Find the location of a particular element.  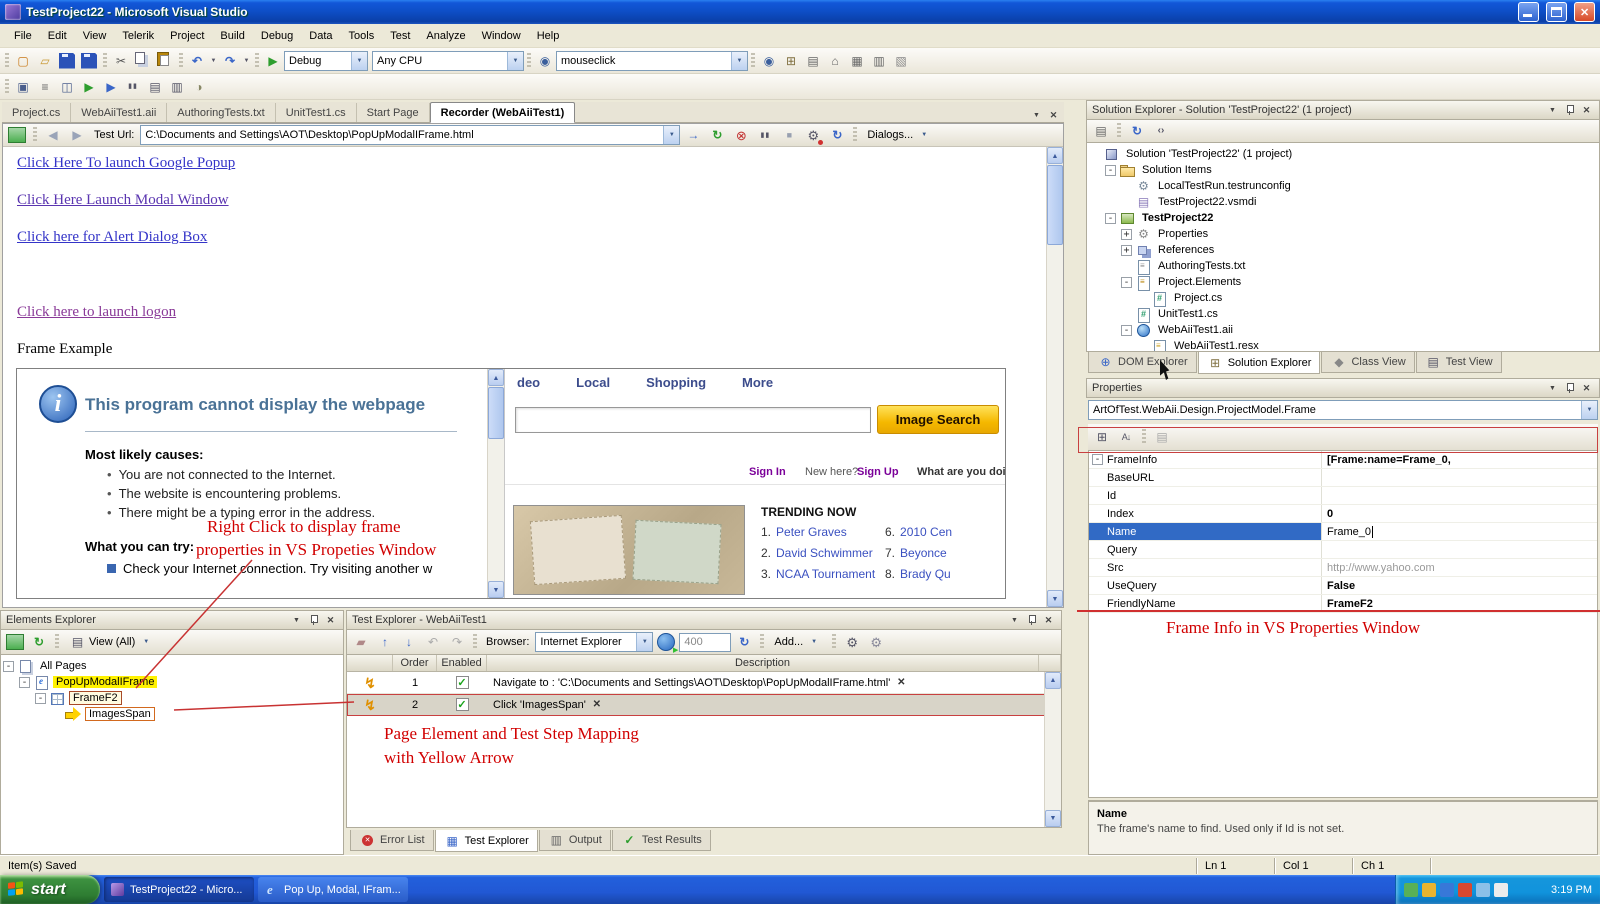

platform-select: Any CPU is located at coordinates (448, 60).